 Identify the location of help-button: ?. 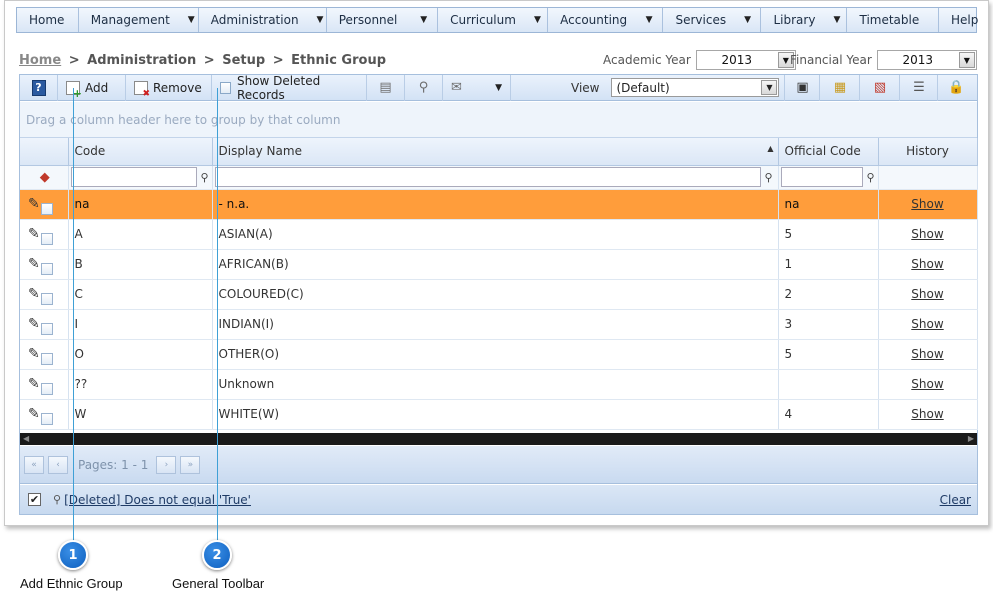
(39, 87).